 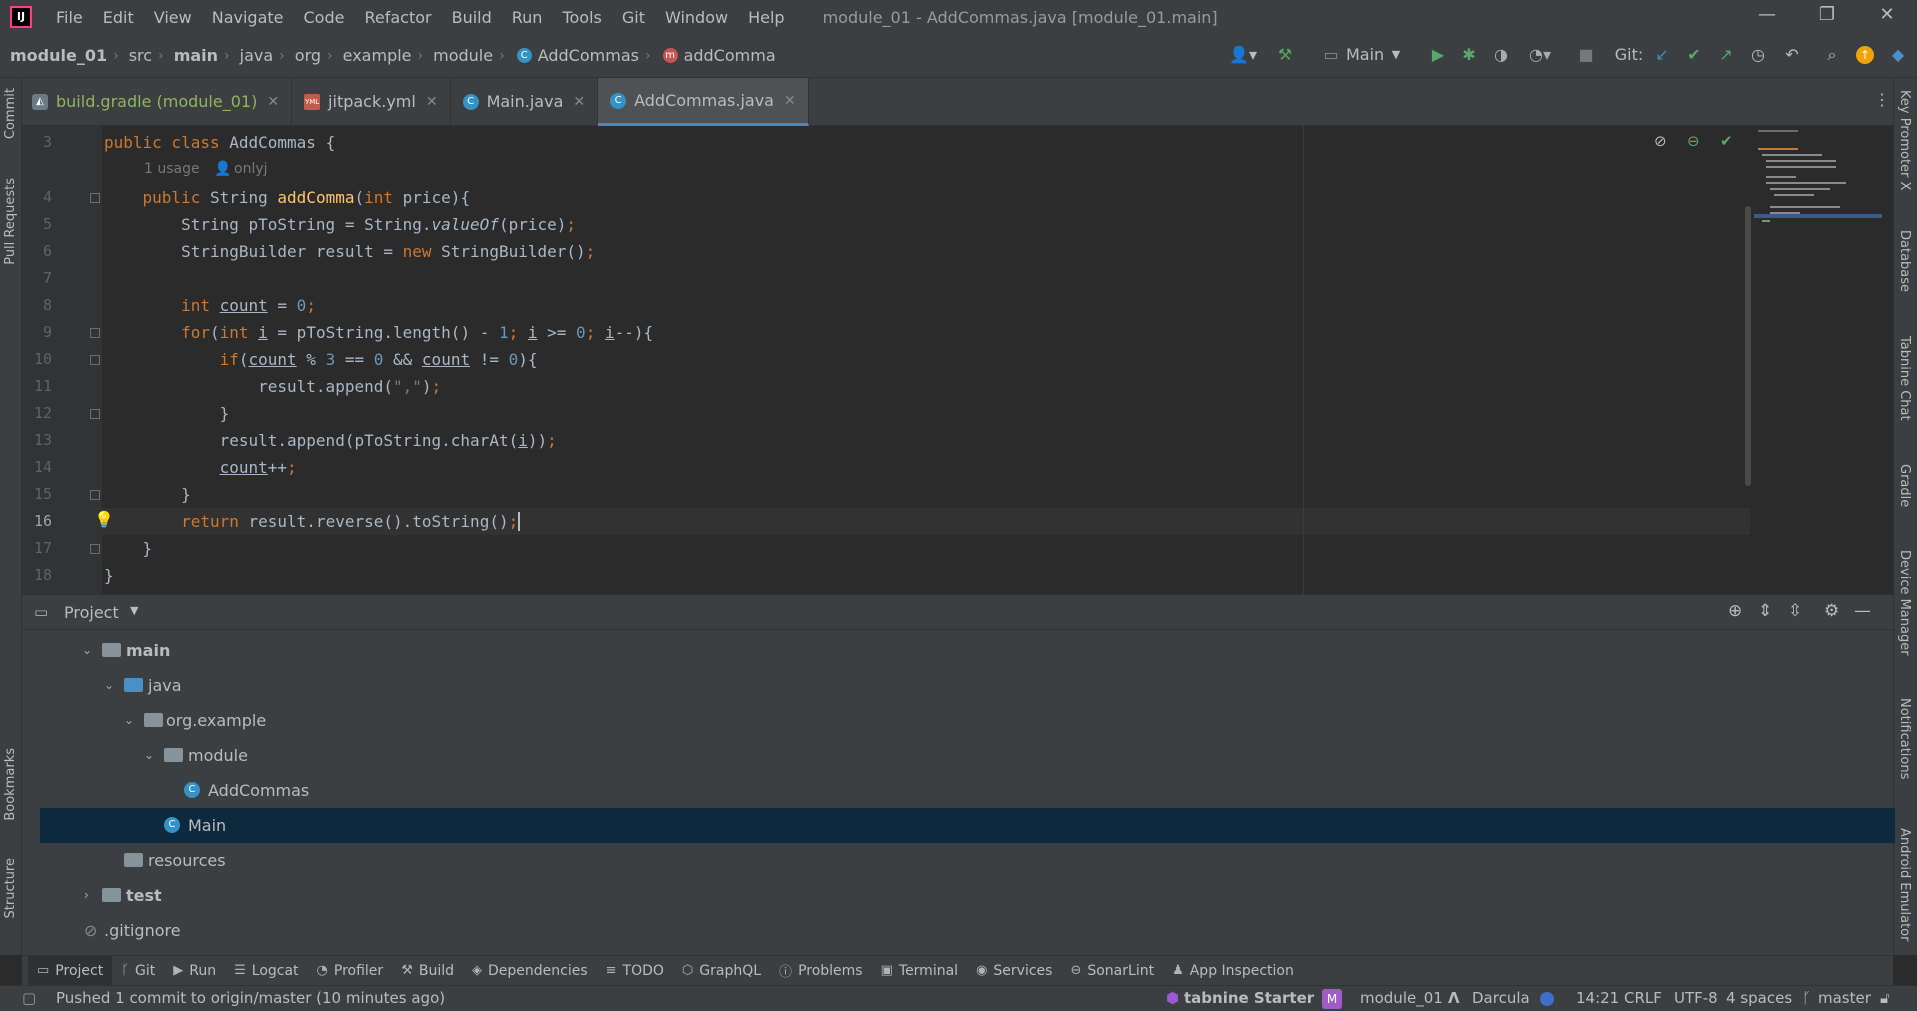 I want to click on restore-icon: ❐, so click(x=1827, y=17).